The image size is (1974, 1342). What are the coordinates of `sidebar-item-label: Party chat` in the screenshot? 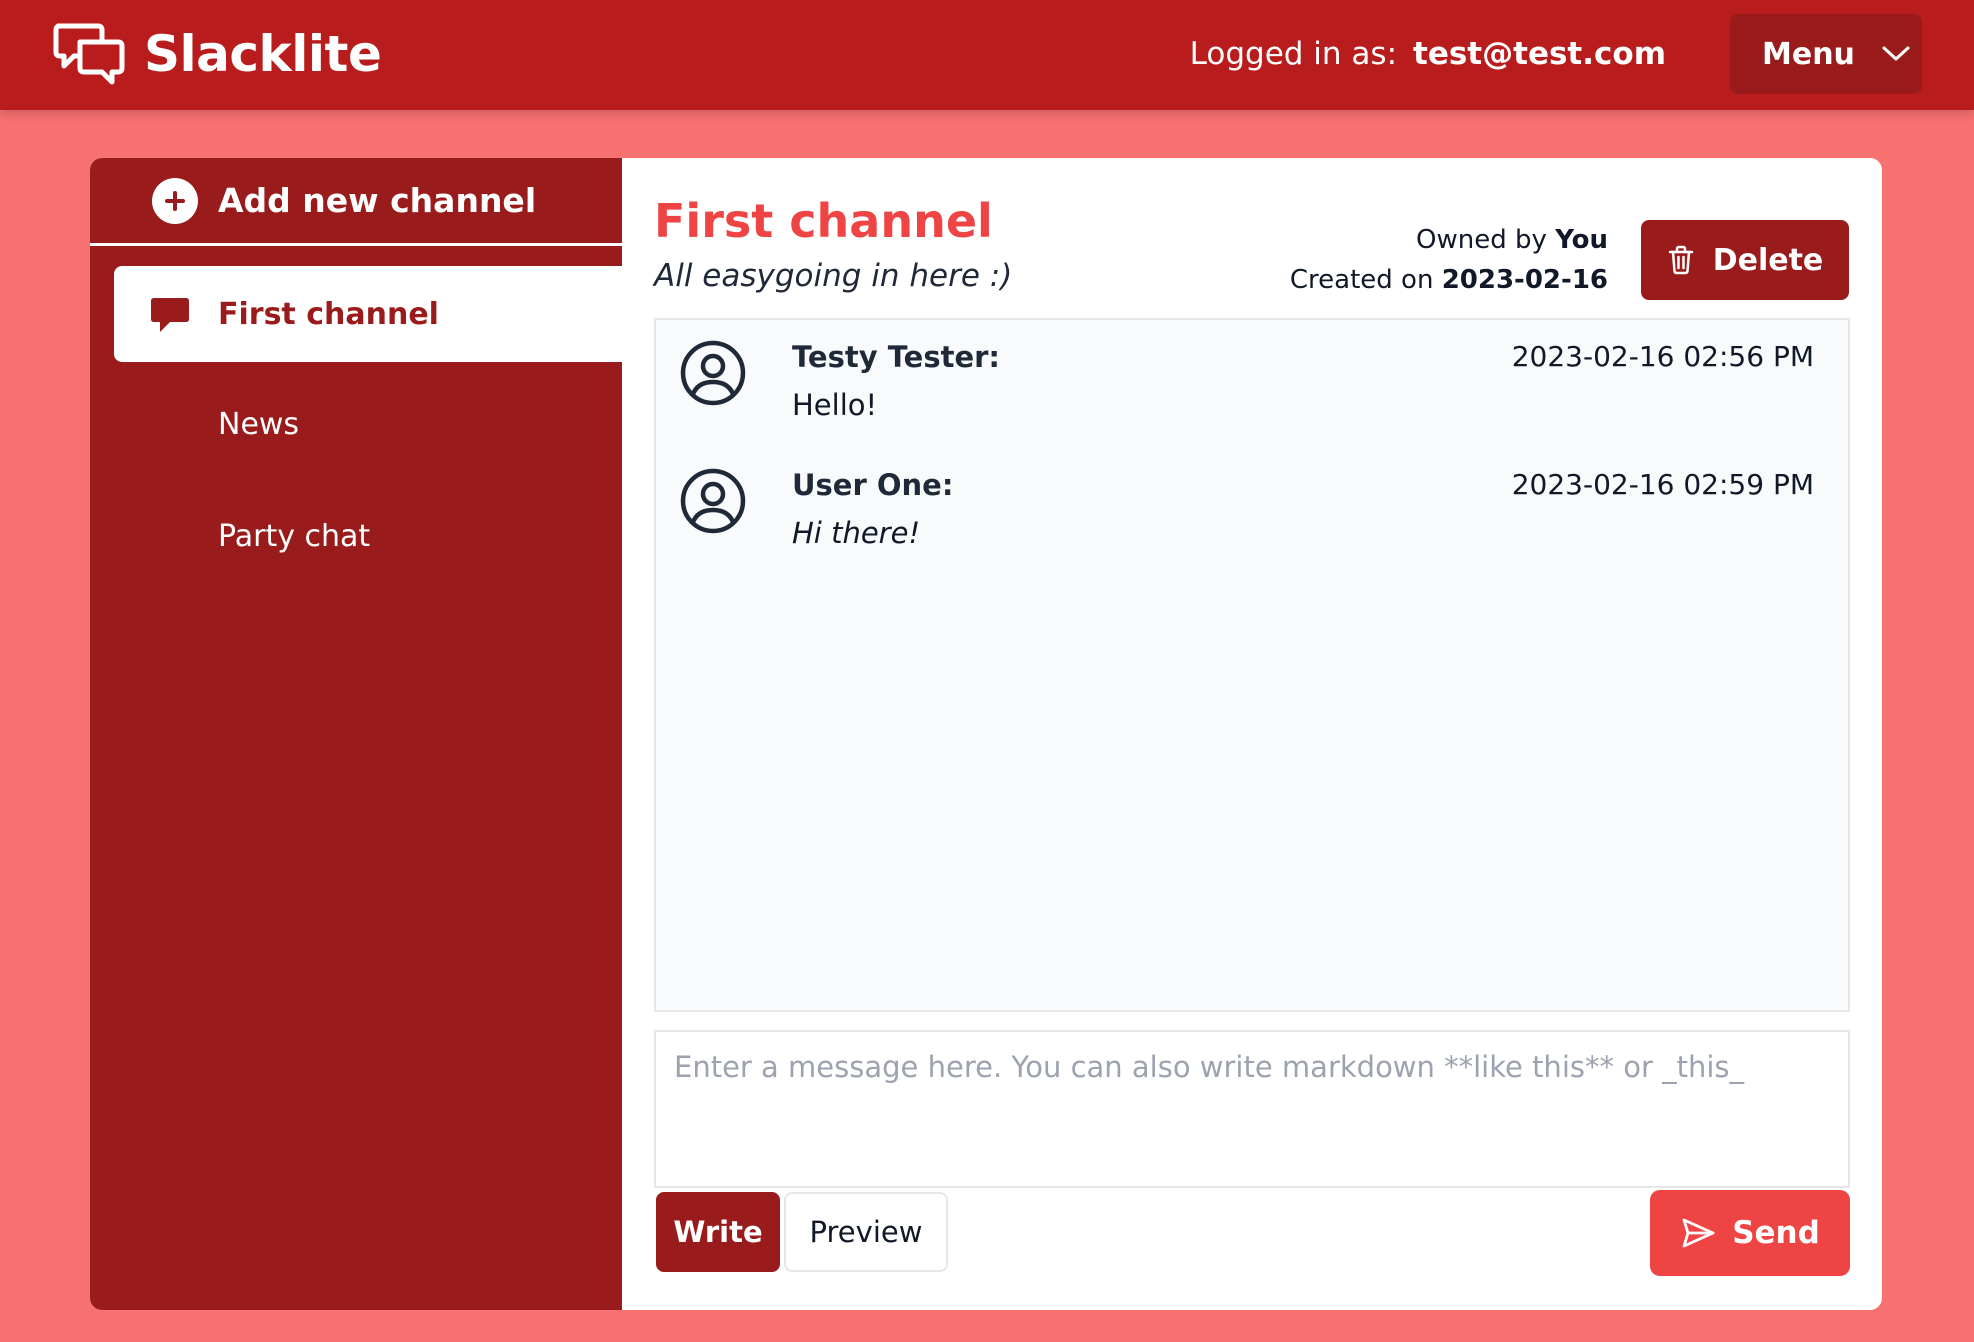 It's located at (294, 536).